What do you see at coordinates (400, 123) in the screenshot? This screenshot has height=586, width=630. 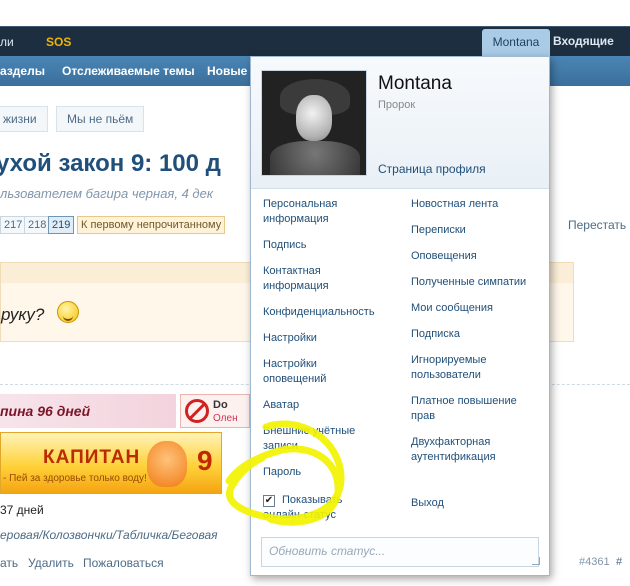 I see `account-menu-header: Montana Пророк Страница профиля` at bounding box center [400, 123].